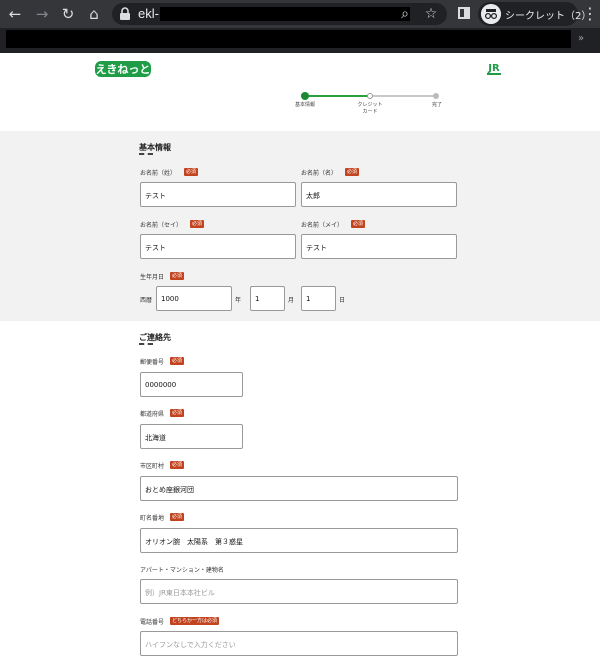 This screenshot has width=600, height=656. I want to click on building-label: アパート・マンション・建物名, so click(182, 570).